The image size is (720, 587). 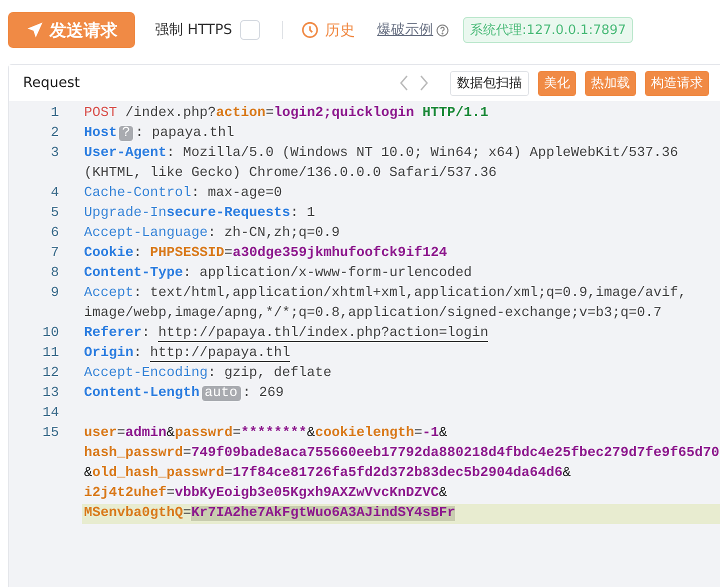 What do you see at coordinates (109, 353) in the screenshot?
I see `header-name: Origin` at bounding box center [109, 353].